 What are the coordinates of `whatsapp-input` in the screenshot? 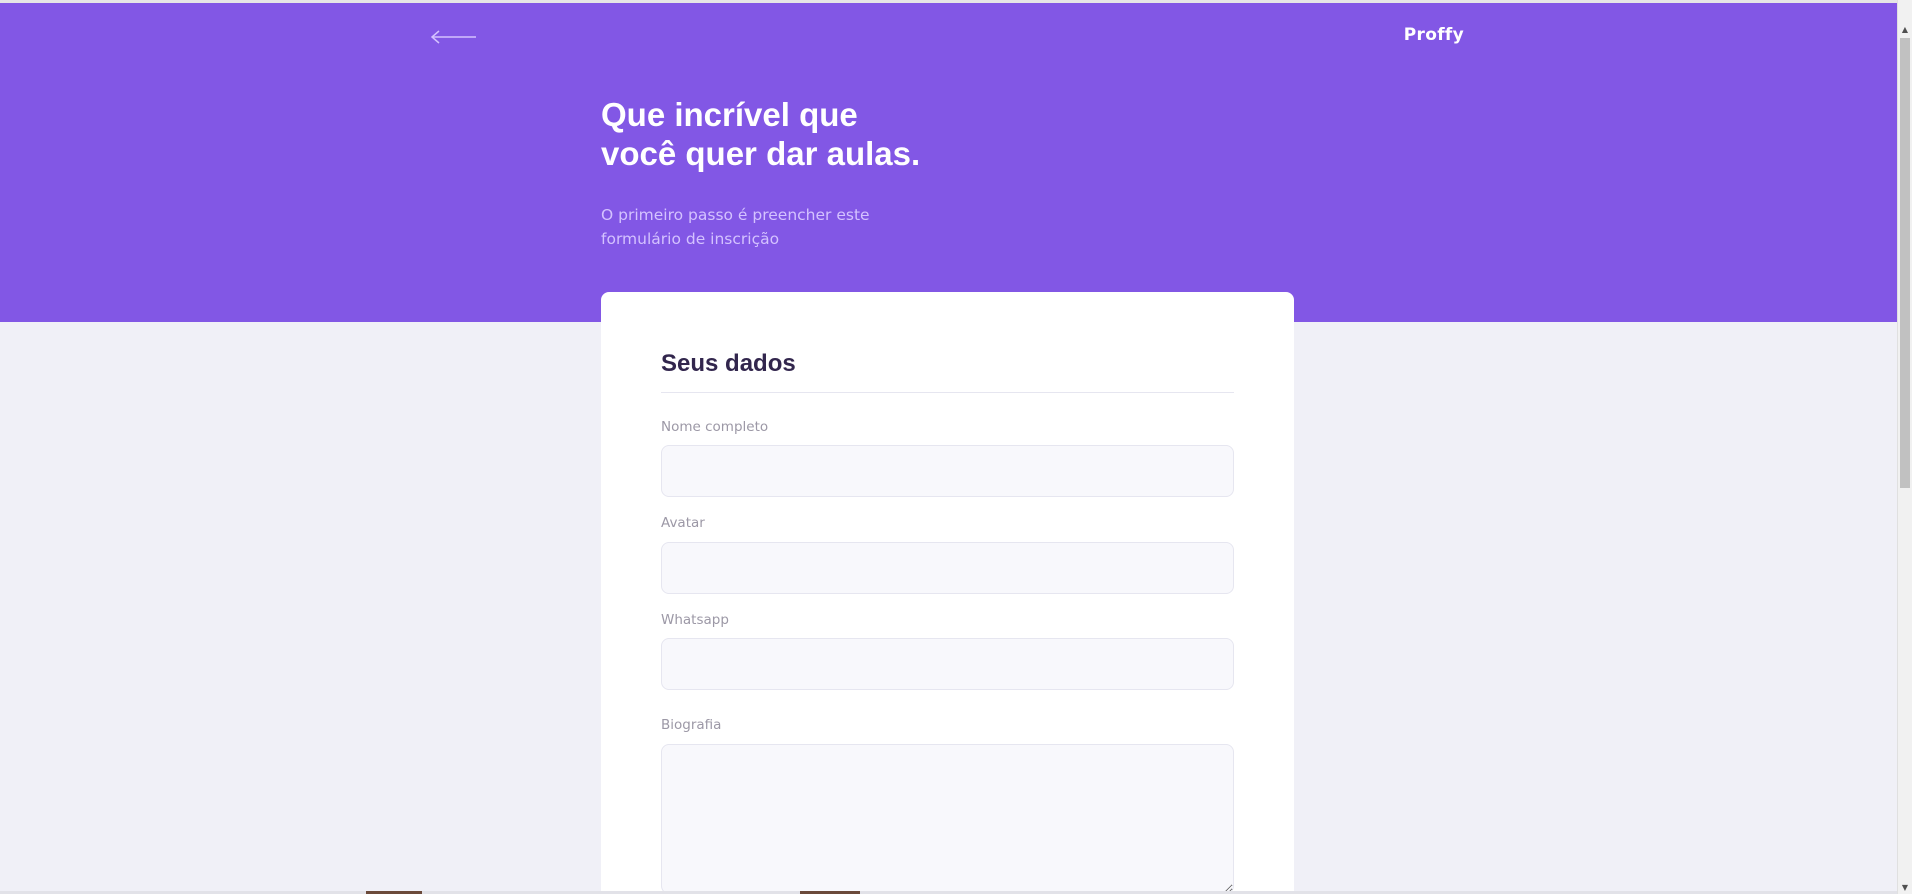 It's located at (947, 664).